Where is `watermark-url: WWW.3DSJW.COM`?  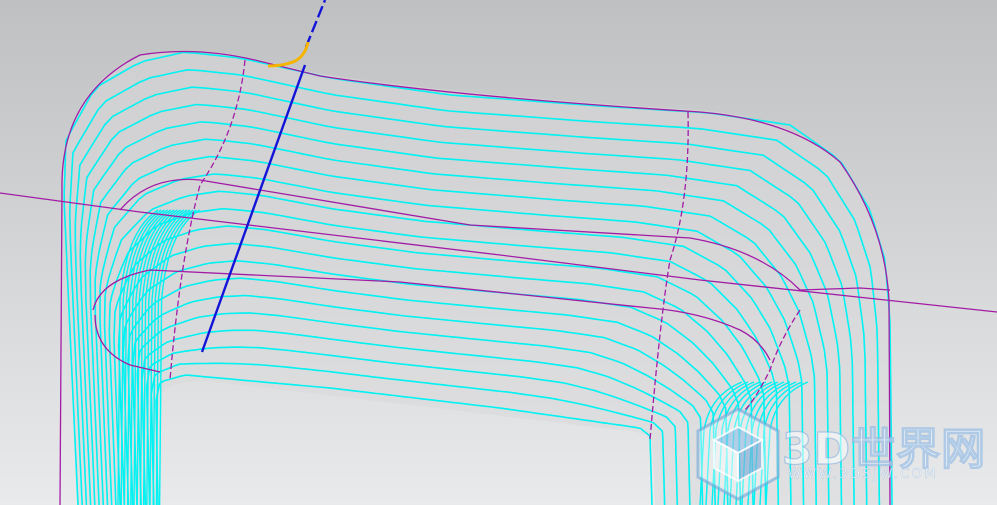 watermark-url: WWW.3DSJW.COM is located at coordinates (863, 474).